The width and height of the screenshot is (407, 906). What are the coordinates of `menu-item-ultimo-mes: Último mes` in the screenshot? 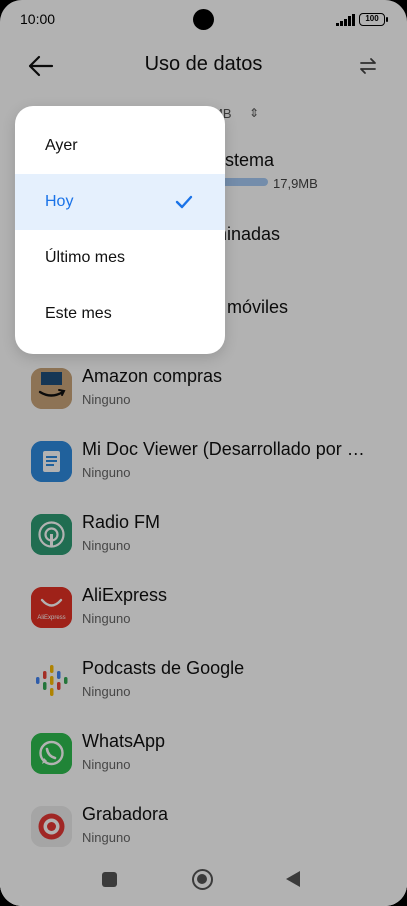 It's located at (120, 258).